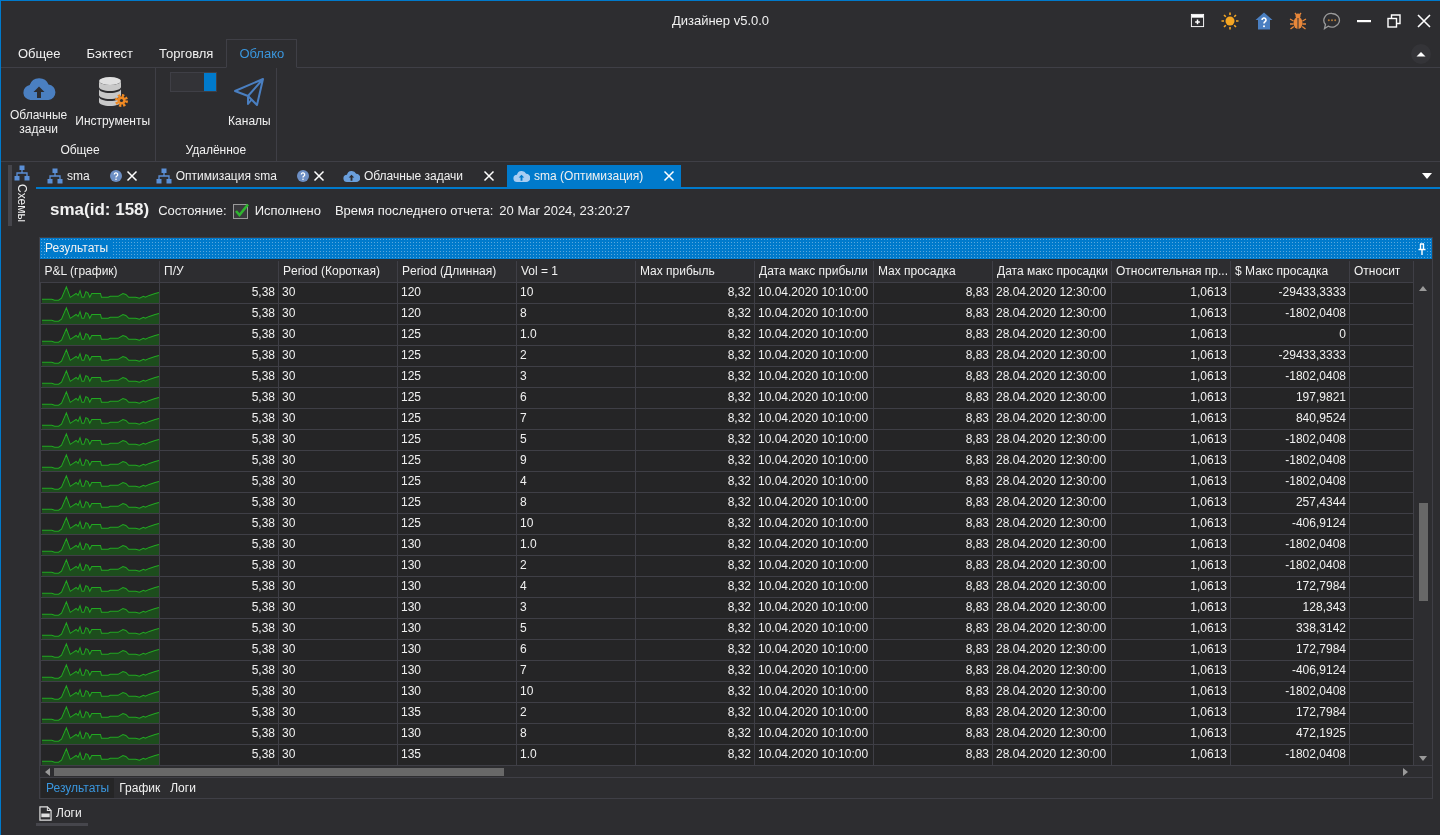 The height and width of the screenshot is (835, 1440). I want to click on column-header: П/У, so click(219, 271).